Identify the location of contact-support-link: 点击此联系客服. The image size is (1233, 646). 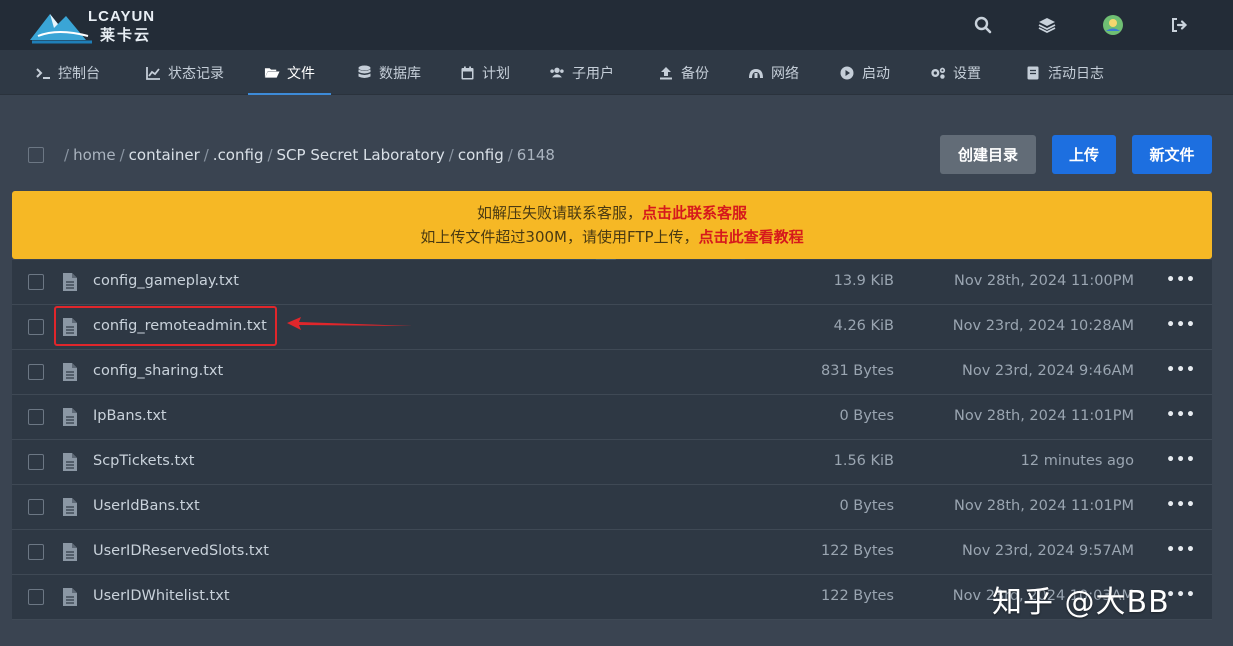
(694, 213).